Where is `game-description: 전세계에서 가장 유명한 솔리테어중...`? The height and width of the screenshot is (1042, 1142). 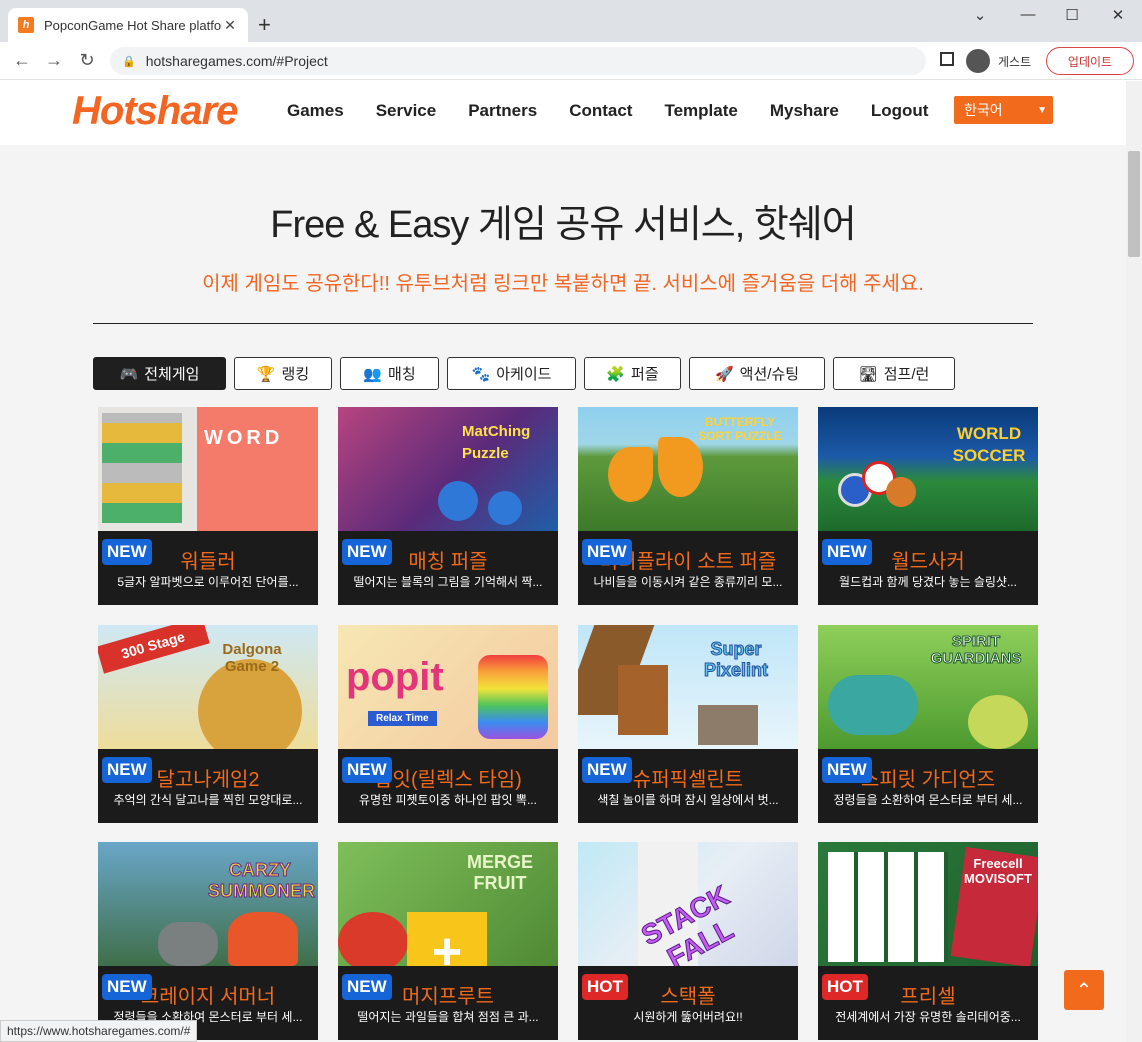
game-description: 전세계에서 가장 유명한 솔리테어중... is located at coordinates (928, 1017).